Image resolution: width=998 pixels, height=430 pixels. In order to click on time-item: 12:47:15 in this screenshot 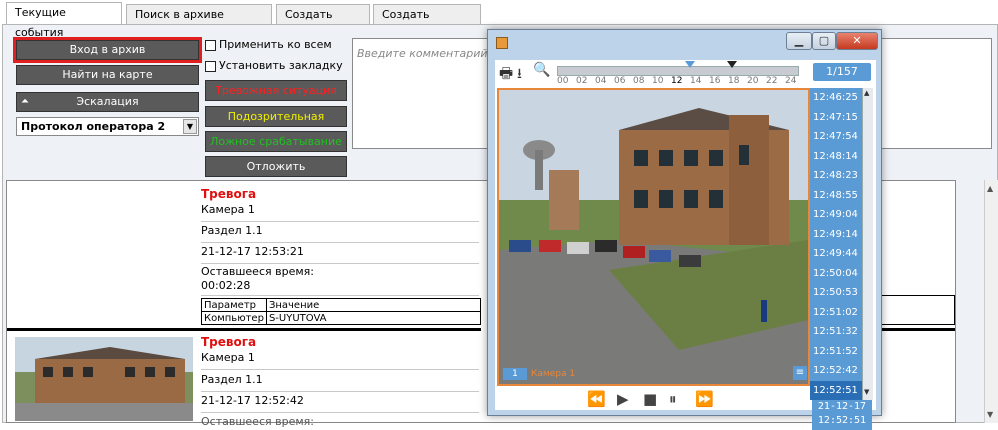, I will do `click(836, 118)`.